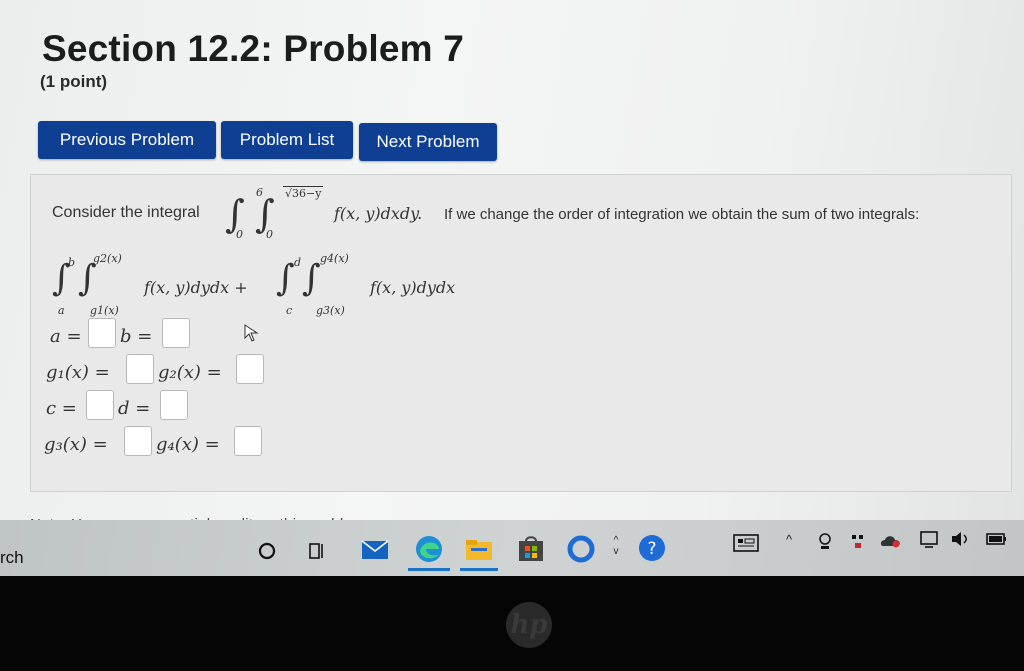 The image size is (1024, 671). I want to click on page-title: Section 12.2: Problem 7, so click(253, 48).